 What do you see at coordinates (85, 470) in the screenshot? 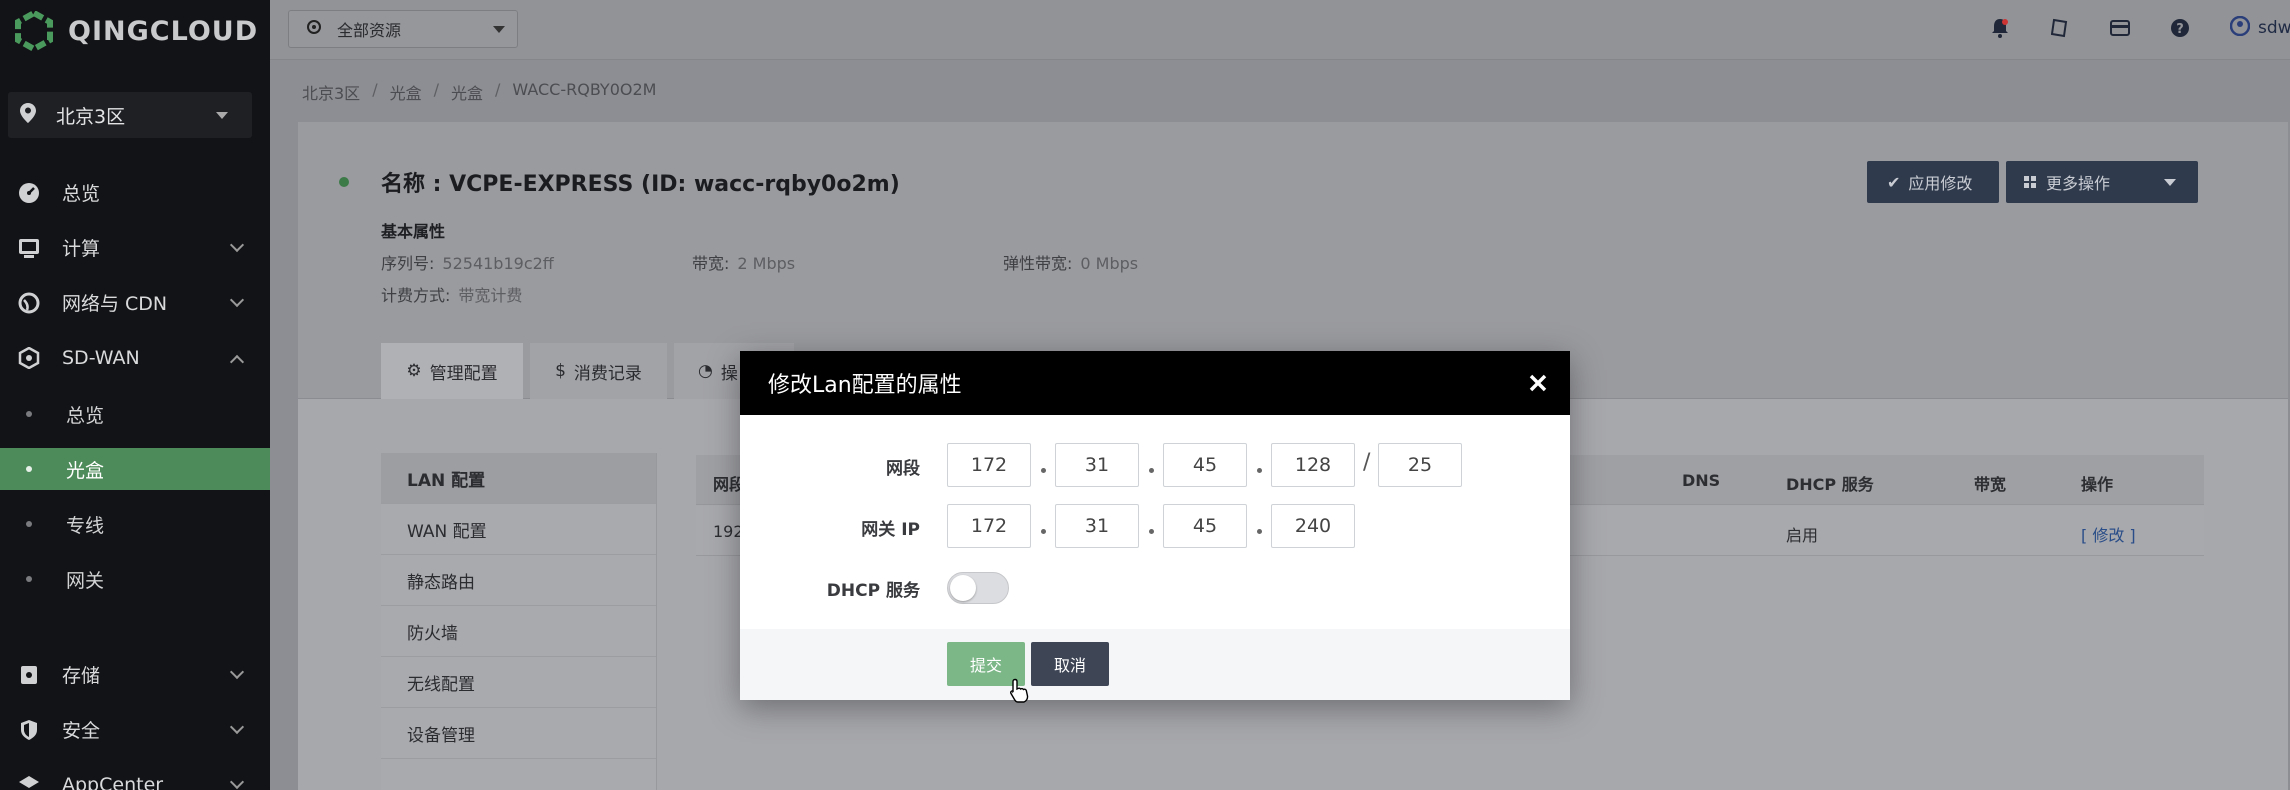
I see `subitem-label: 光盒` at bounding box center [85, 470].